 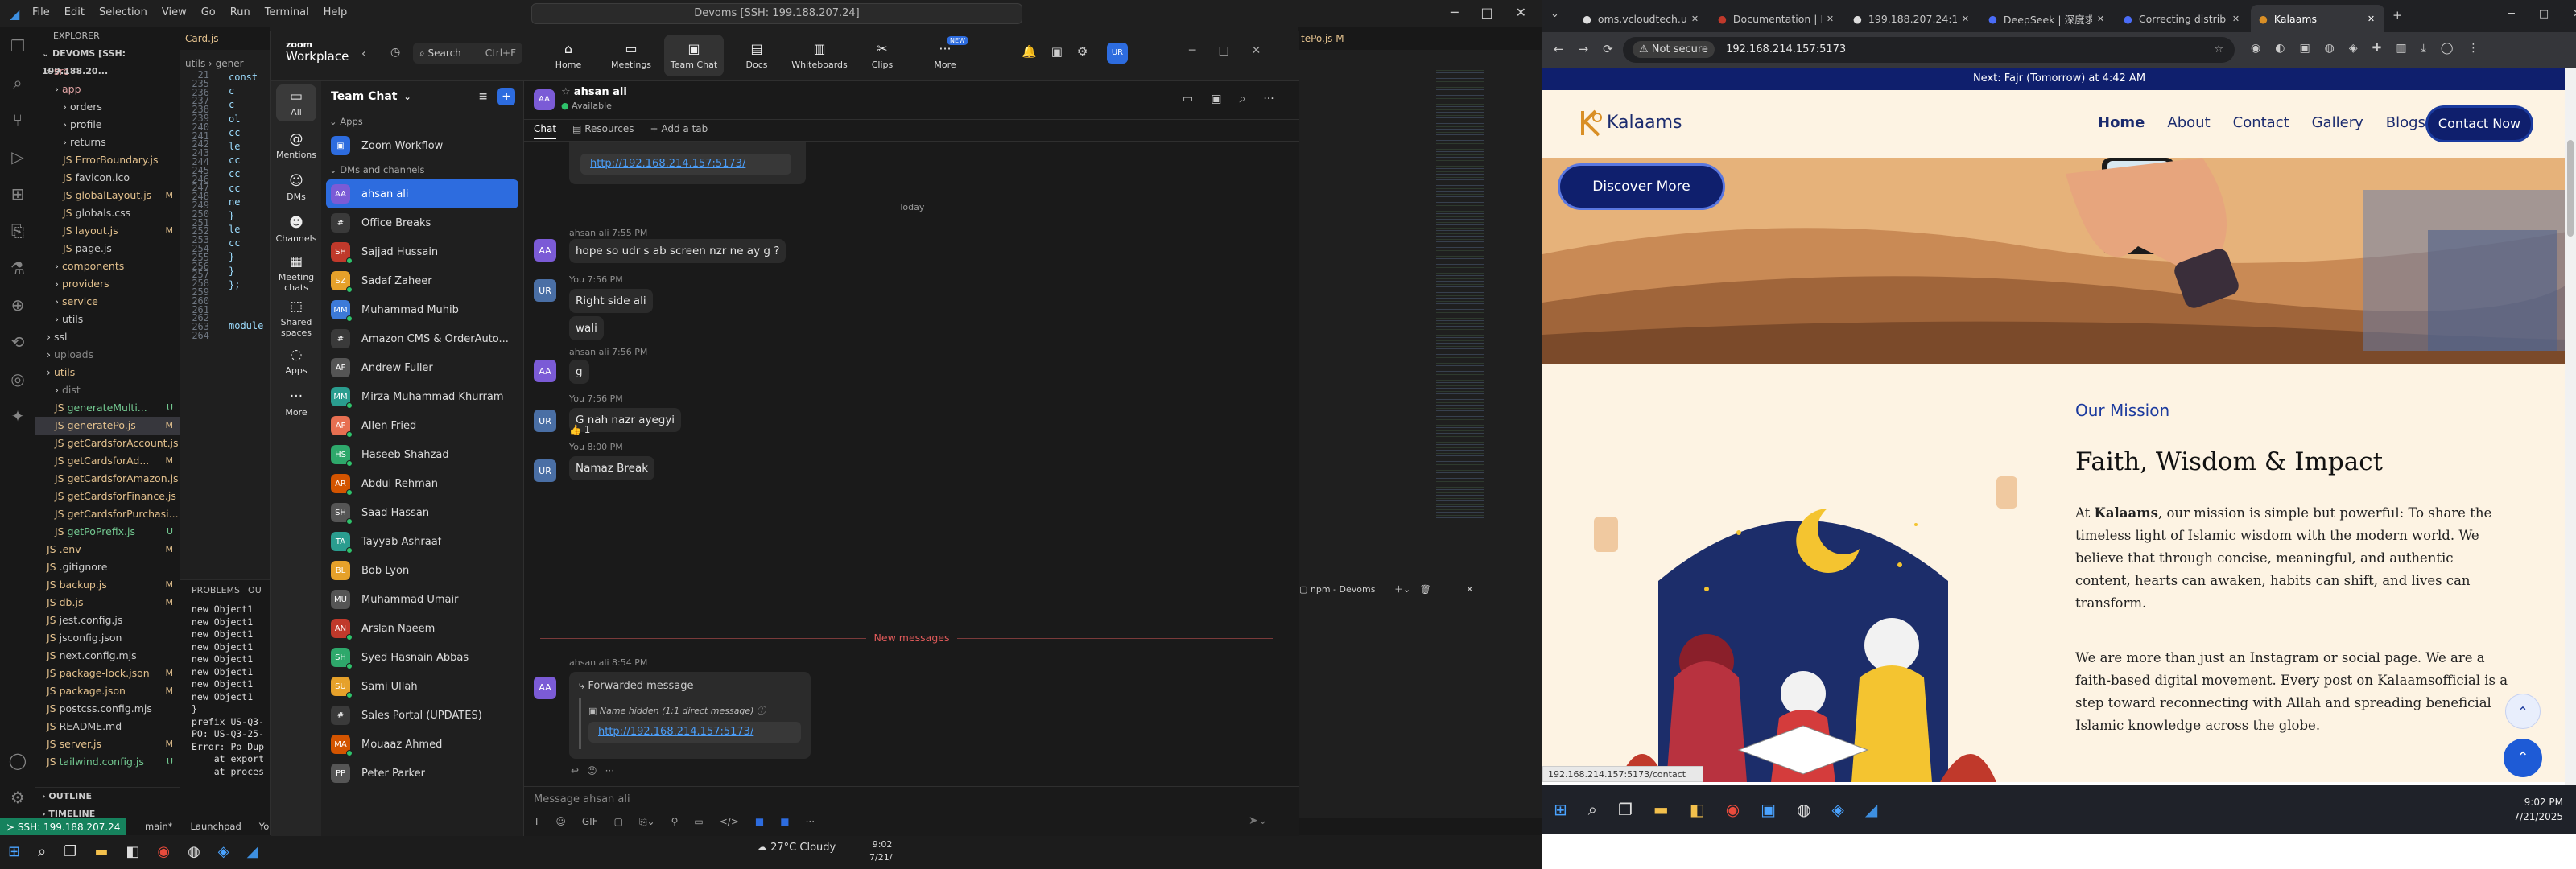 I want to click on window-icon: ▣, so click(x=1216, y=99).